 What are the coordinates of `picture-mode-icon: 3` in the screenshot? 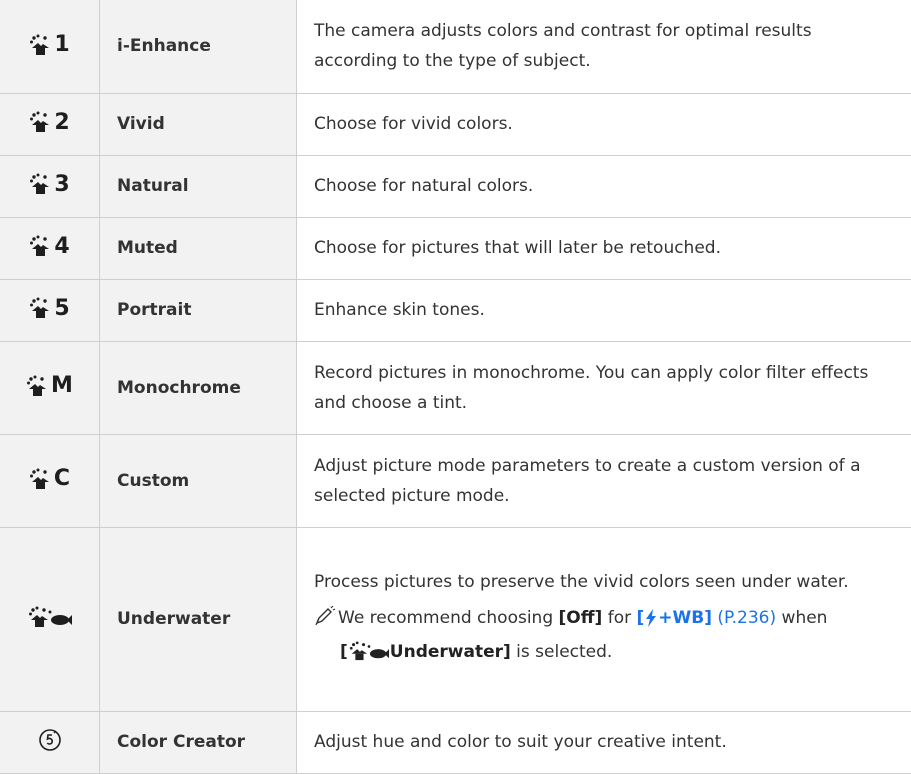 It's located at (49, 184).